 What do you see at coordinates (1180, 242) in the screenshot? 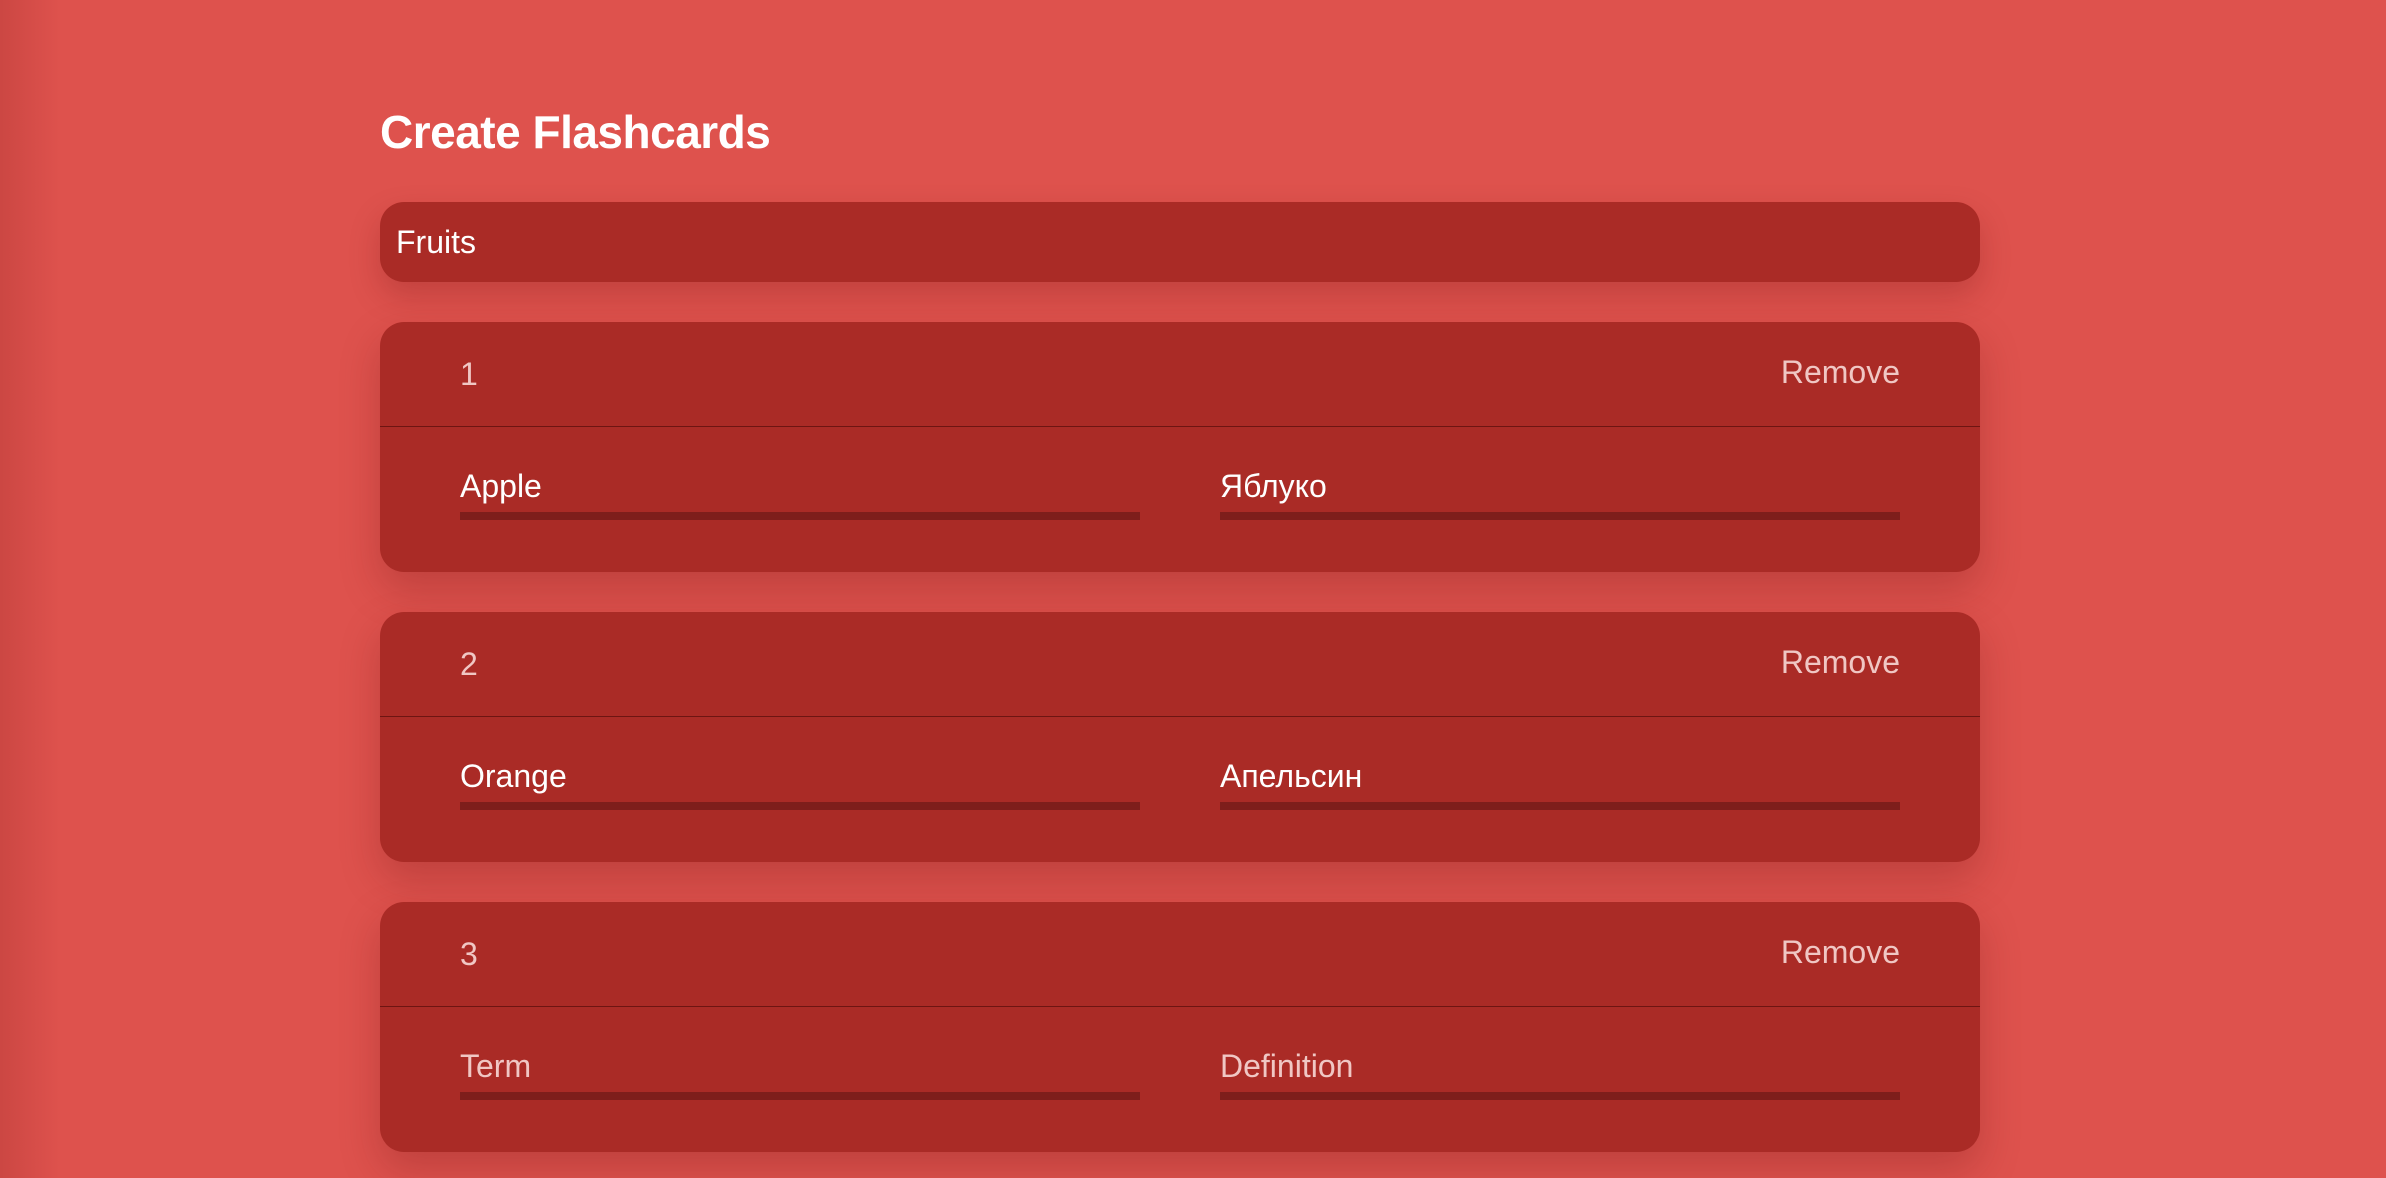
I see `deck-title-input` at bounding box center [1180, 242].